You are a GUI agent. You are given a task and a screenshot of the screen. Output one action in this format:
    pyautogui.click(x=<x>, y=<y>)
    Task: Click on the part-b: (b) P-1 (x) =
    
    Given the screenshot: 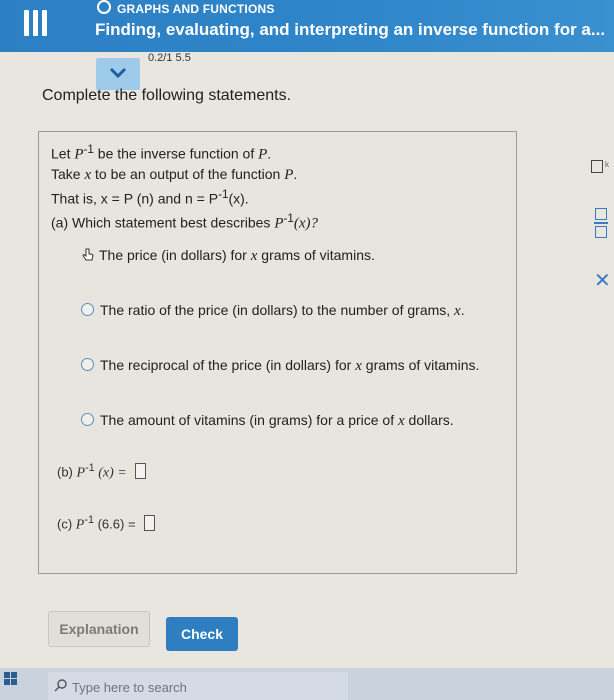 What is the action you would take?
    pyautogui.click(x=102, y=471)
    